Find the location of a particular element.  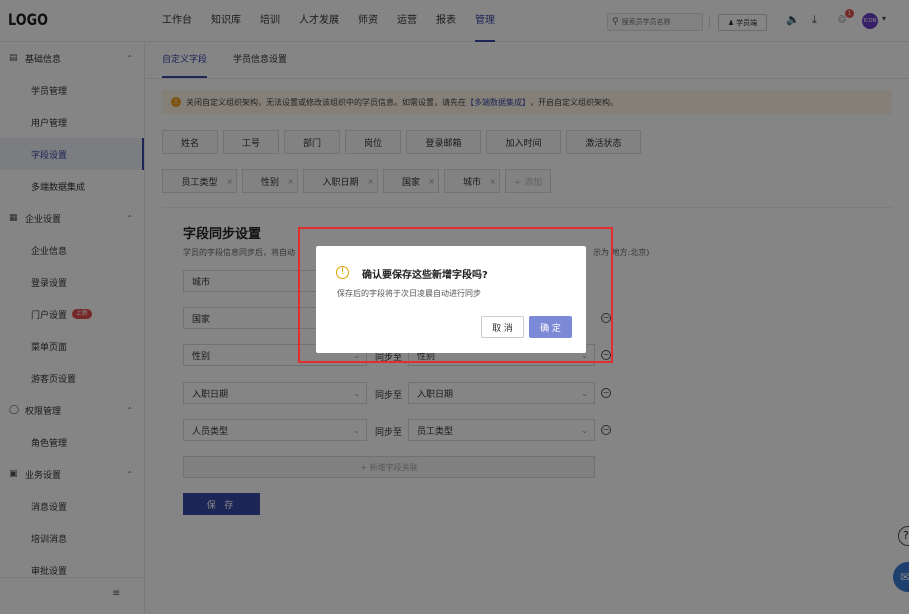

highlight-box is located at coordinates (455, 295).